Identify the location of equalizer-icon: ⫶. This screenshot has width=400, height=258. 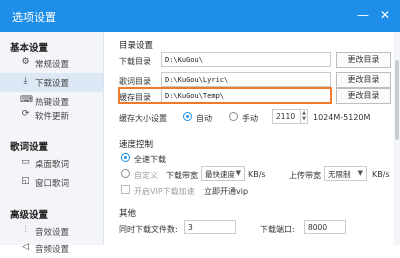
(25, 230).